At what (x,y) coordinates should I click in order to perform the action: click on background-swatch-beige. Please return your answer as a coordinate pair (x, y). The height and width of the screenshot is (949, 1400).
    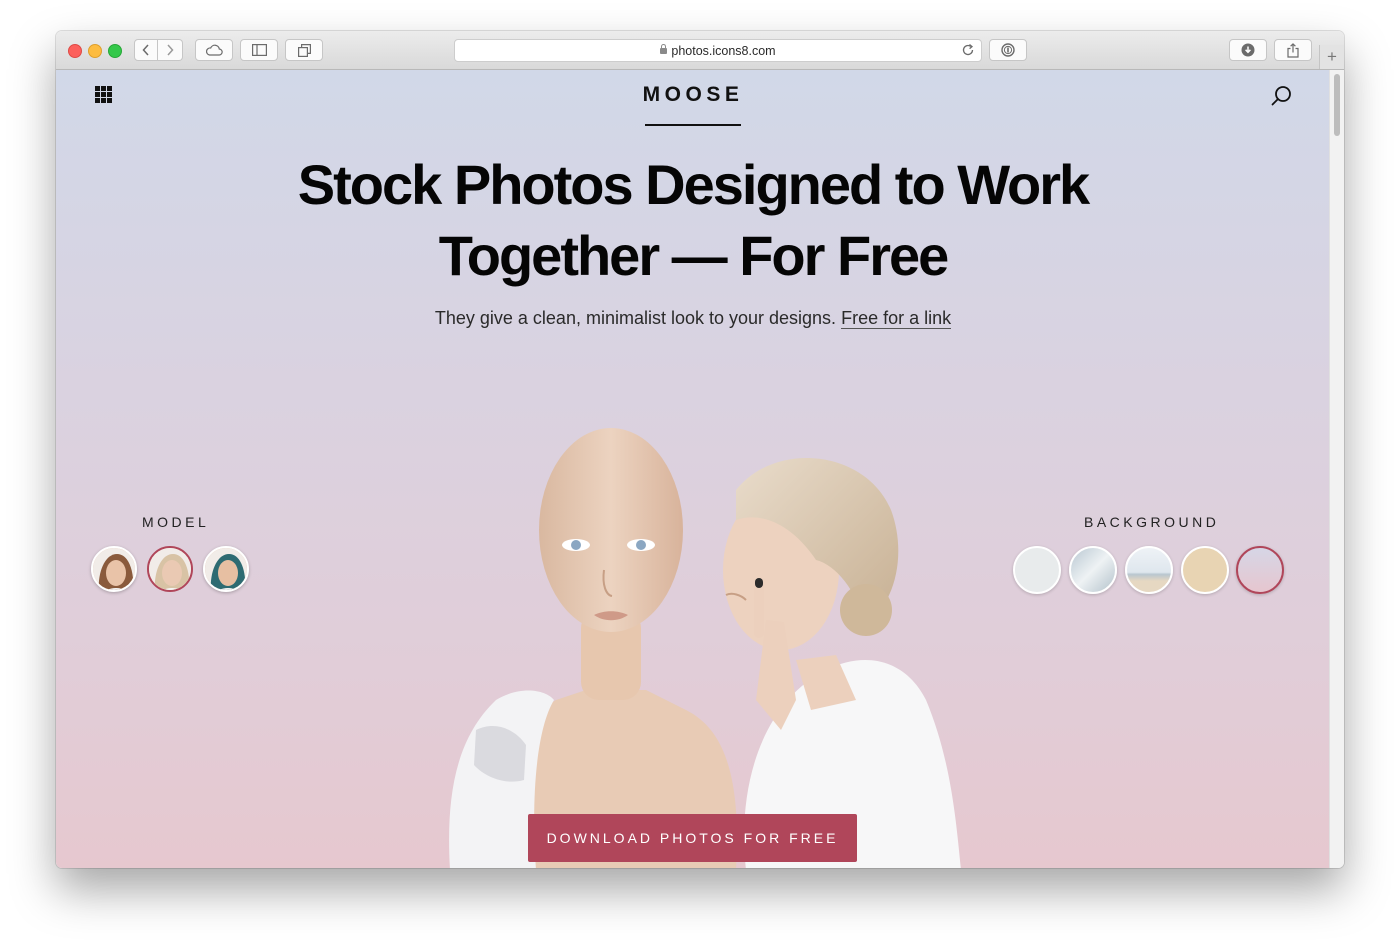
    Looking at the image, I should click on (1205, 570).